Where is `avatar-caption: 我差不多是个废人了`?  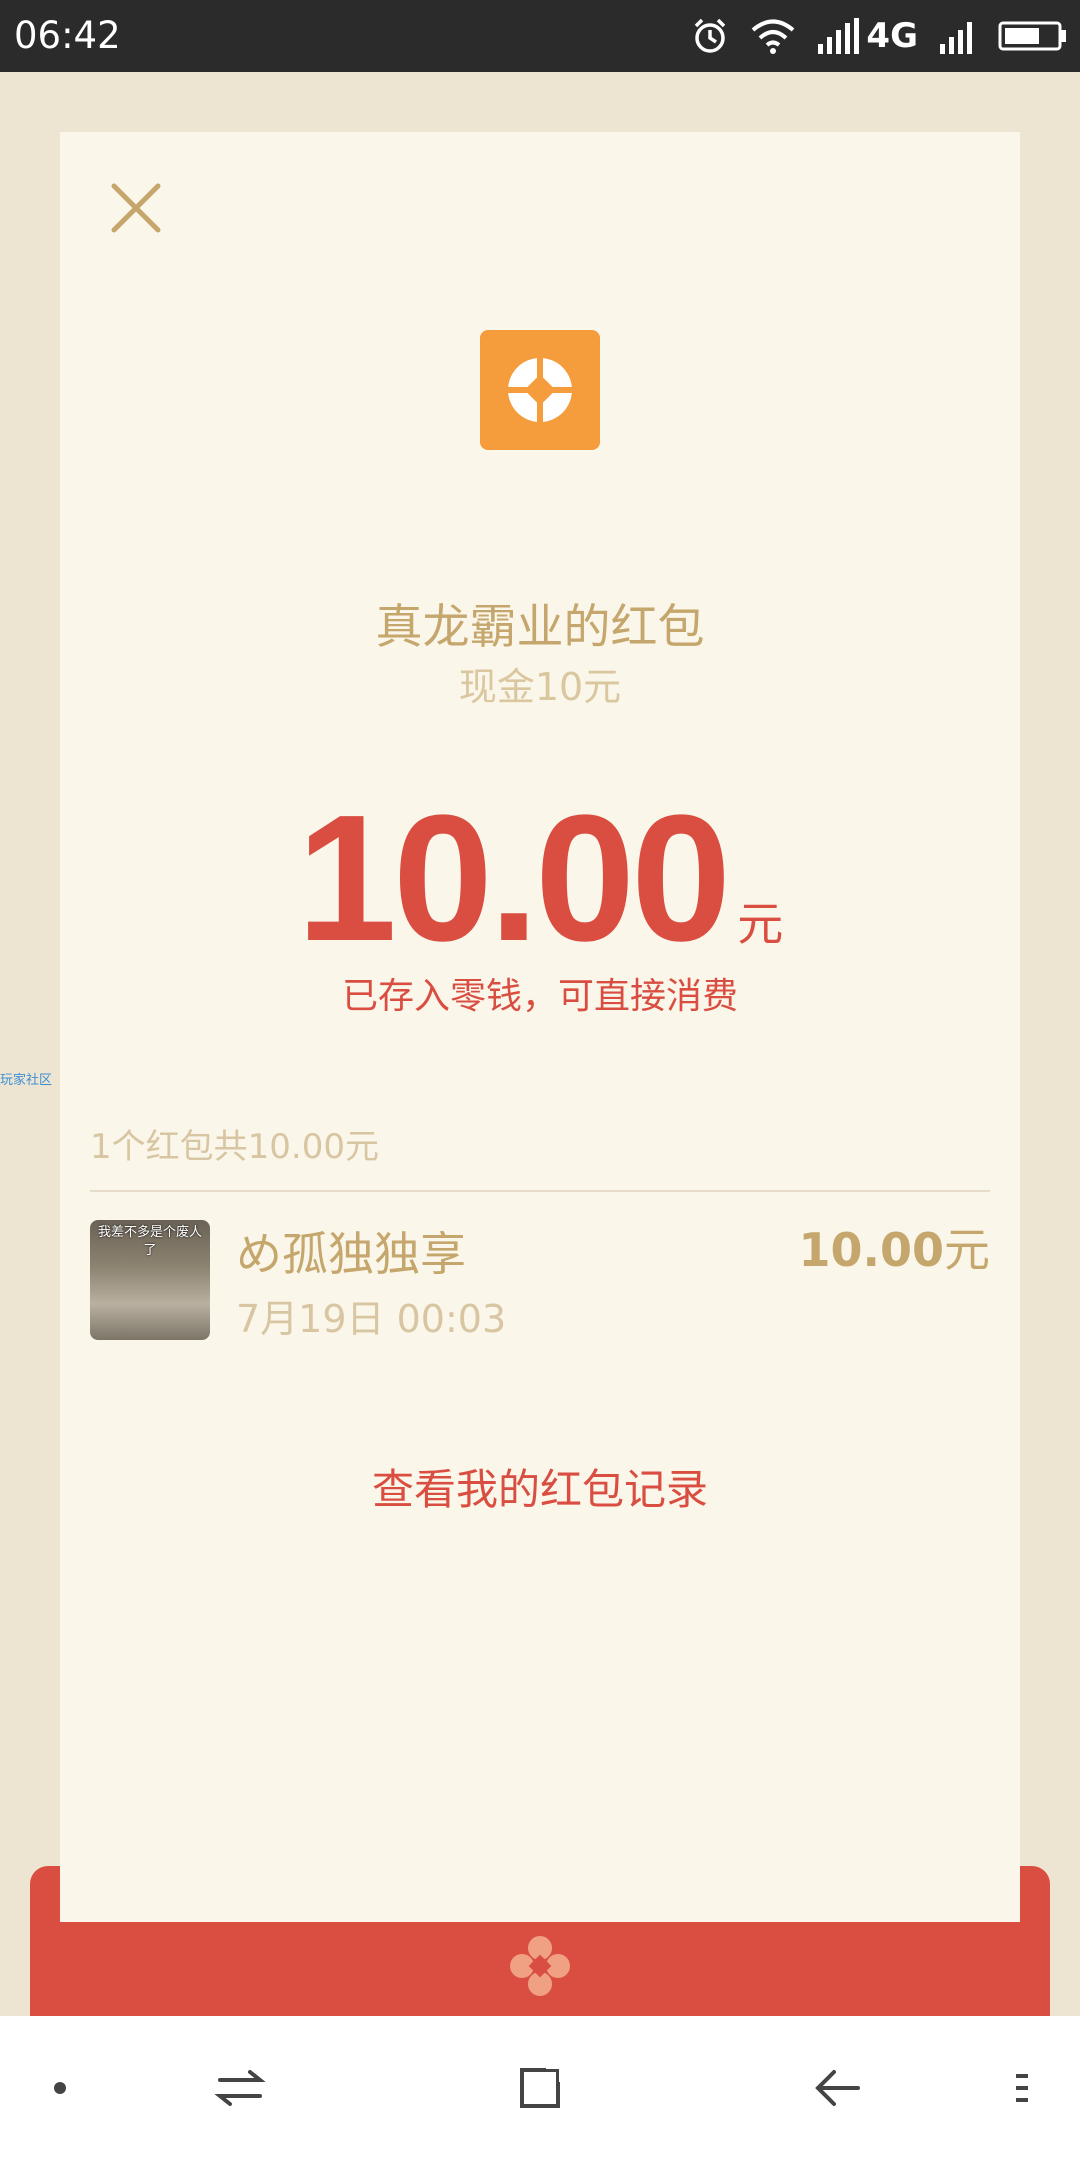 avatar-caption: 我差不多是个废人了 is located at coordinates (149, 1241).